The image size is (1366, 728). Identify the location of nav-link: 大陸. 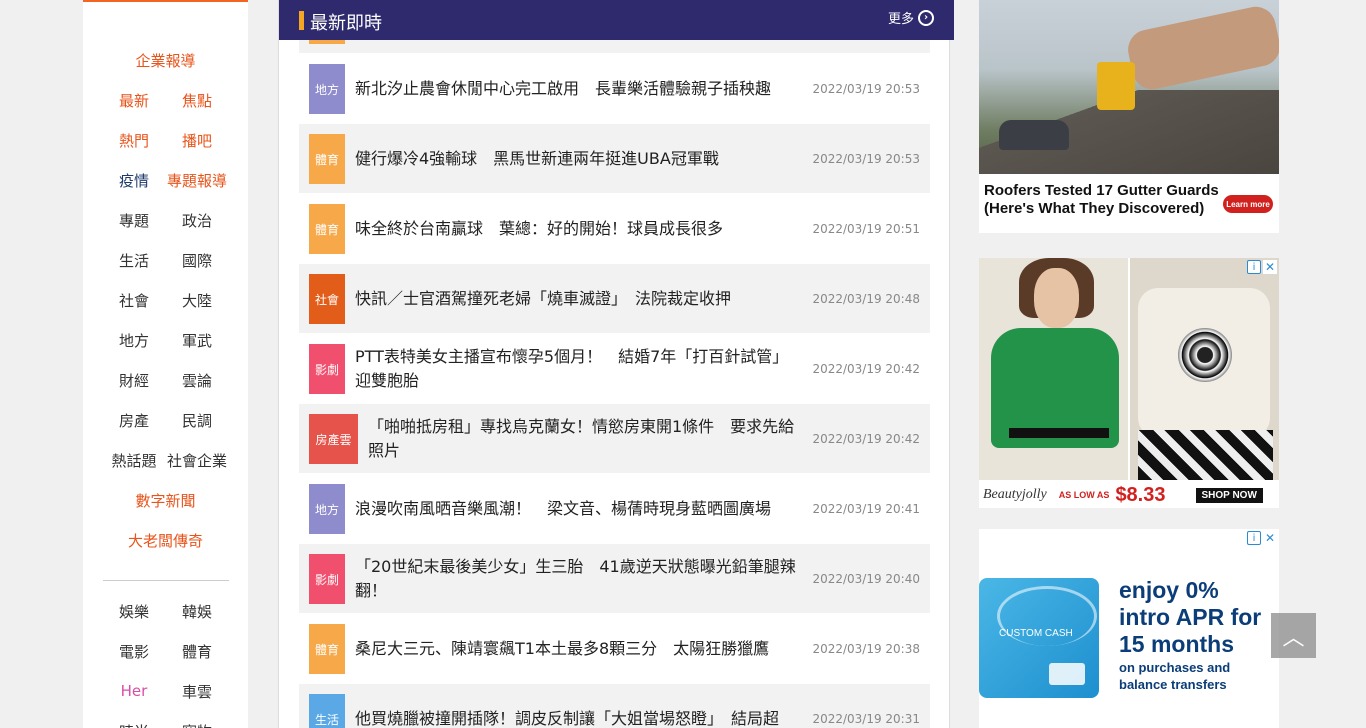
(197, 300).